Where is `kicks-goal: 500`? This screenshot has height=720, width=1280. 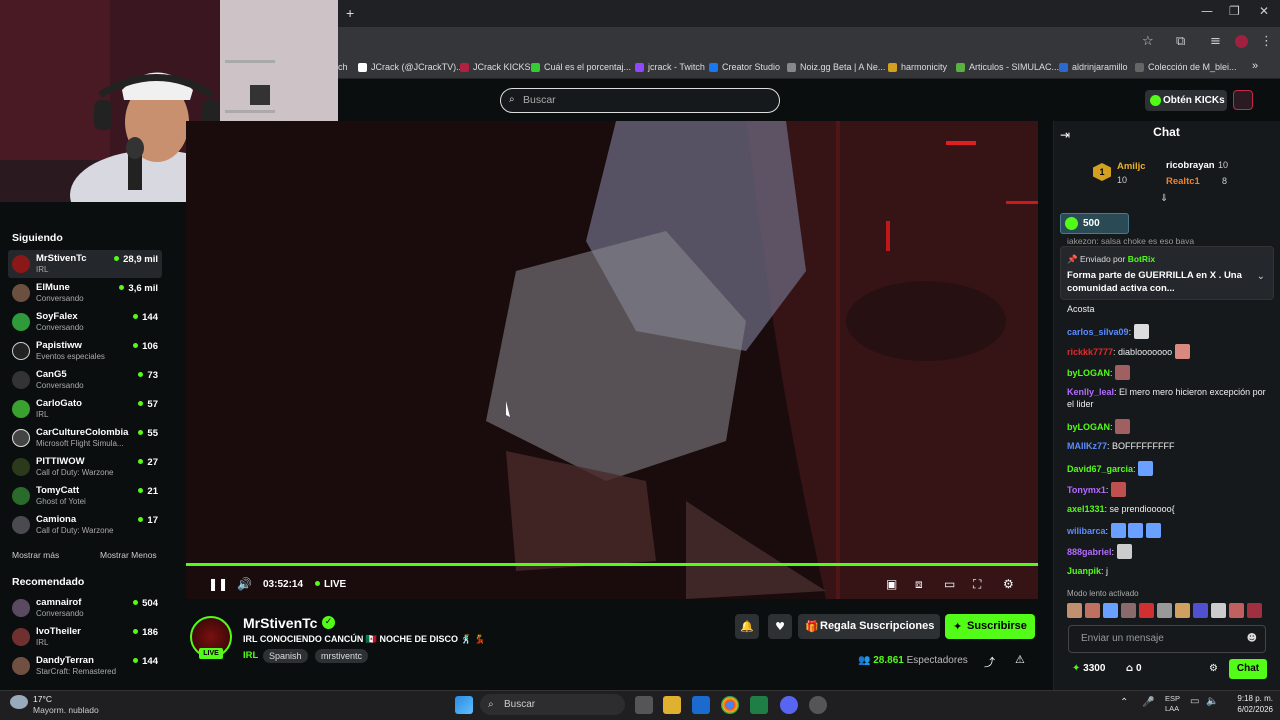
kicks-goal: 500 is located at coordinates (1094, 223).